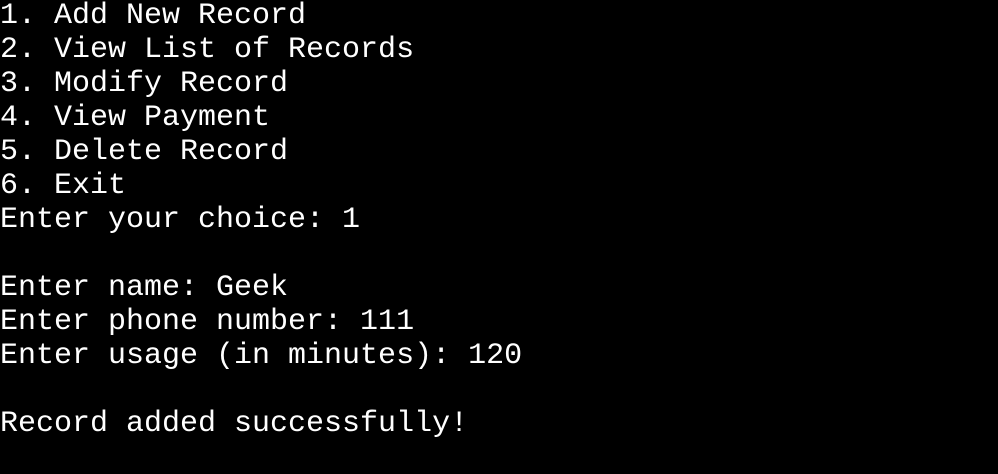 This screenshot has height=474, width=998. What do you see at coordinates (207, 50) in the screenshot?
I see `menu-item-view-list-of-records: 2. View List of Records` at bounding box center [207, 50].